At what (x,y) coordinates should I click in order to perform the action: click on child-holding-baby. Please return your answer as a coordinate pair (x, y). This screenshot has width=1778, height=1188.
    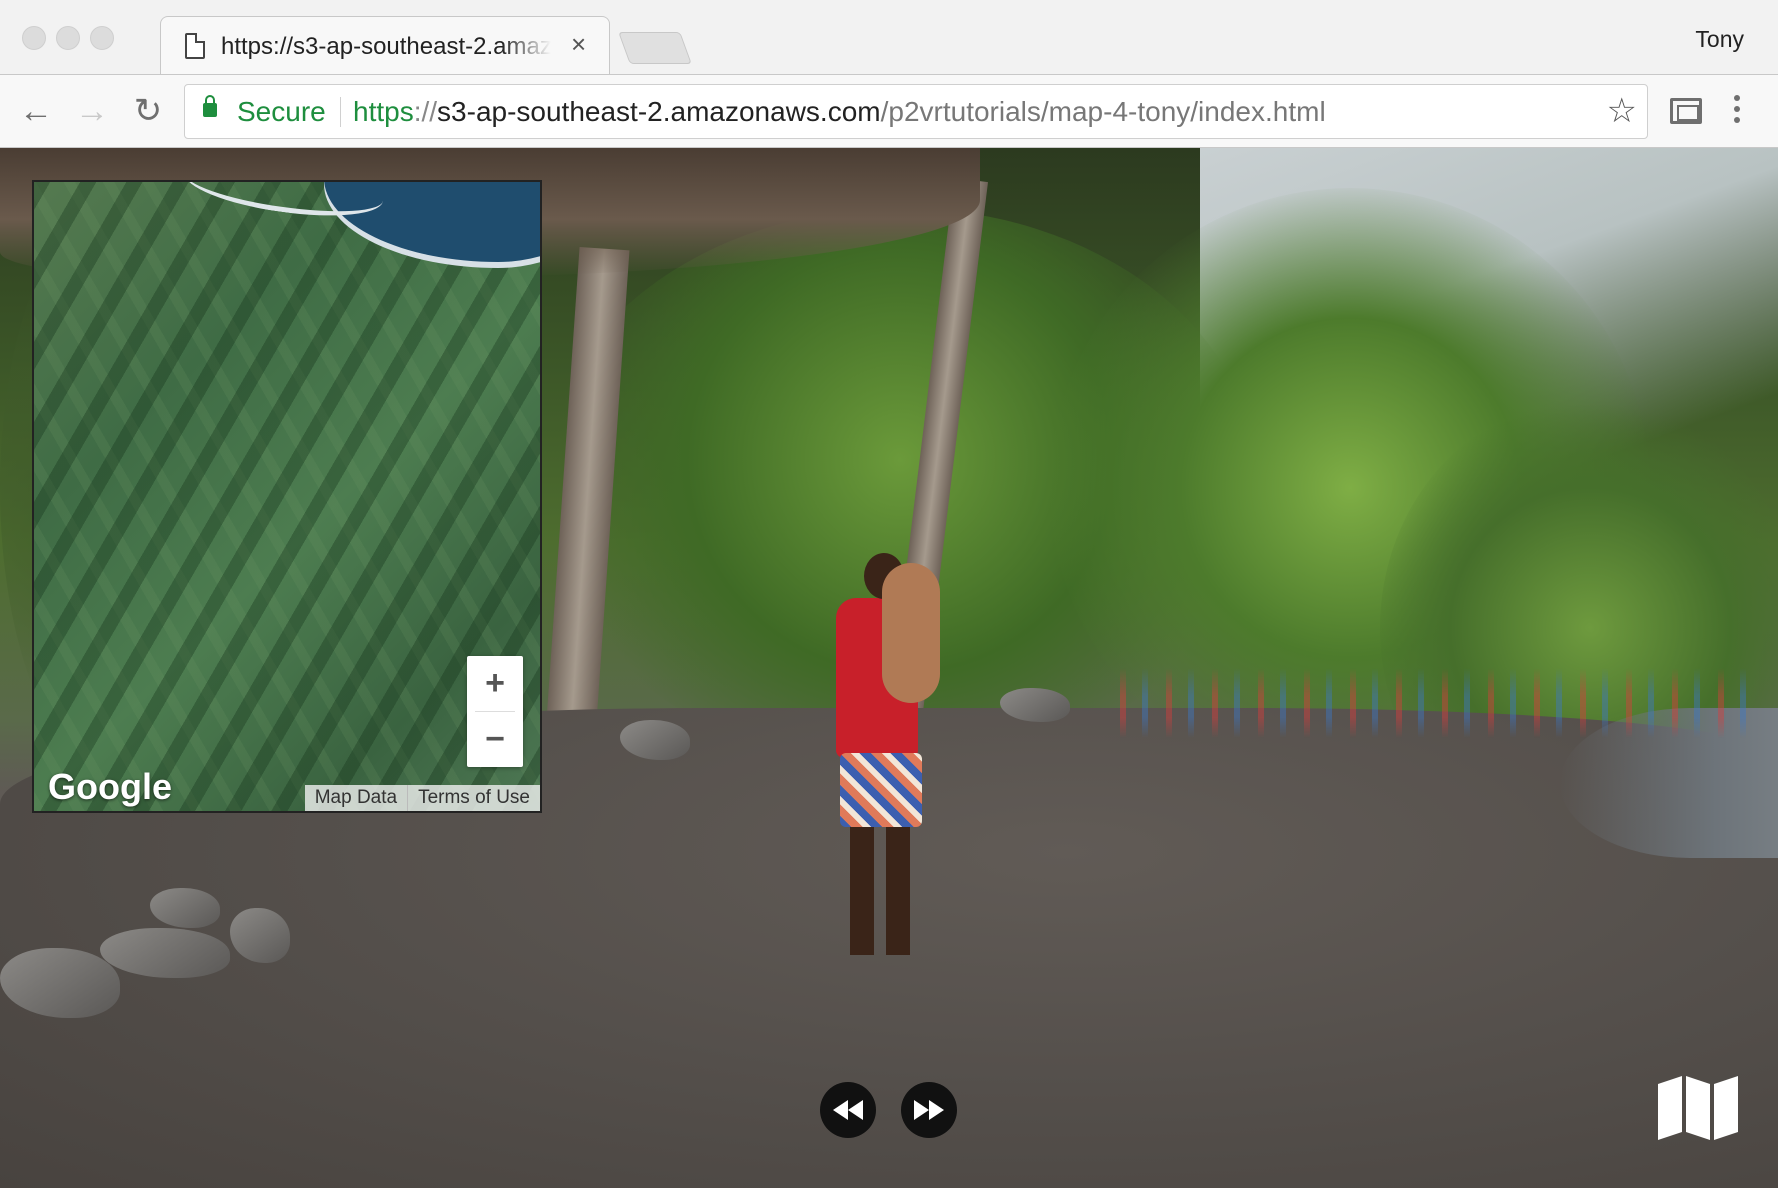
    Looking at the image, I should click on (886, 813).